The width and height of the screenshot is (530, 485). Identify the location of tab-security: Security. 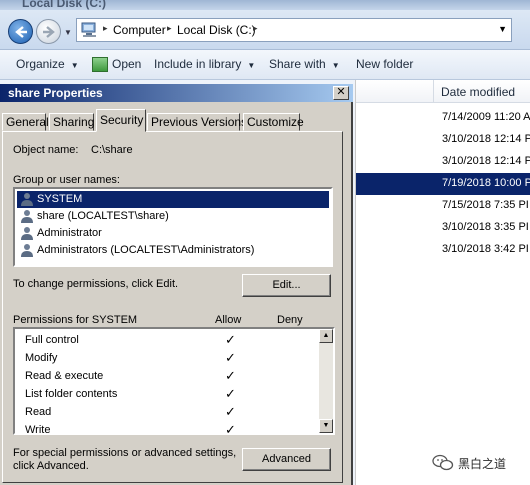
(121, 120).